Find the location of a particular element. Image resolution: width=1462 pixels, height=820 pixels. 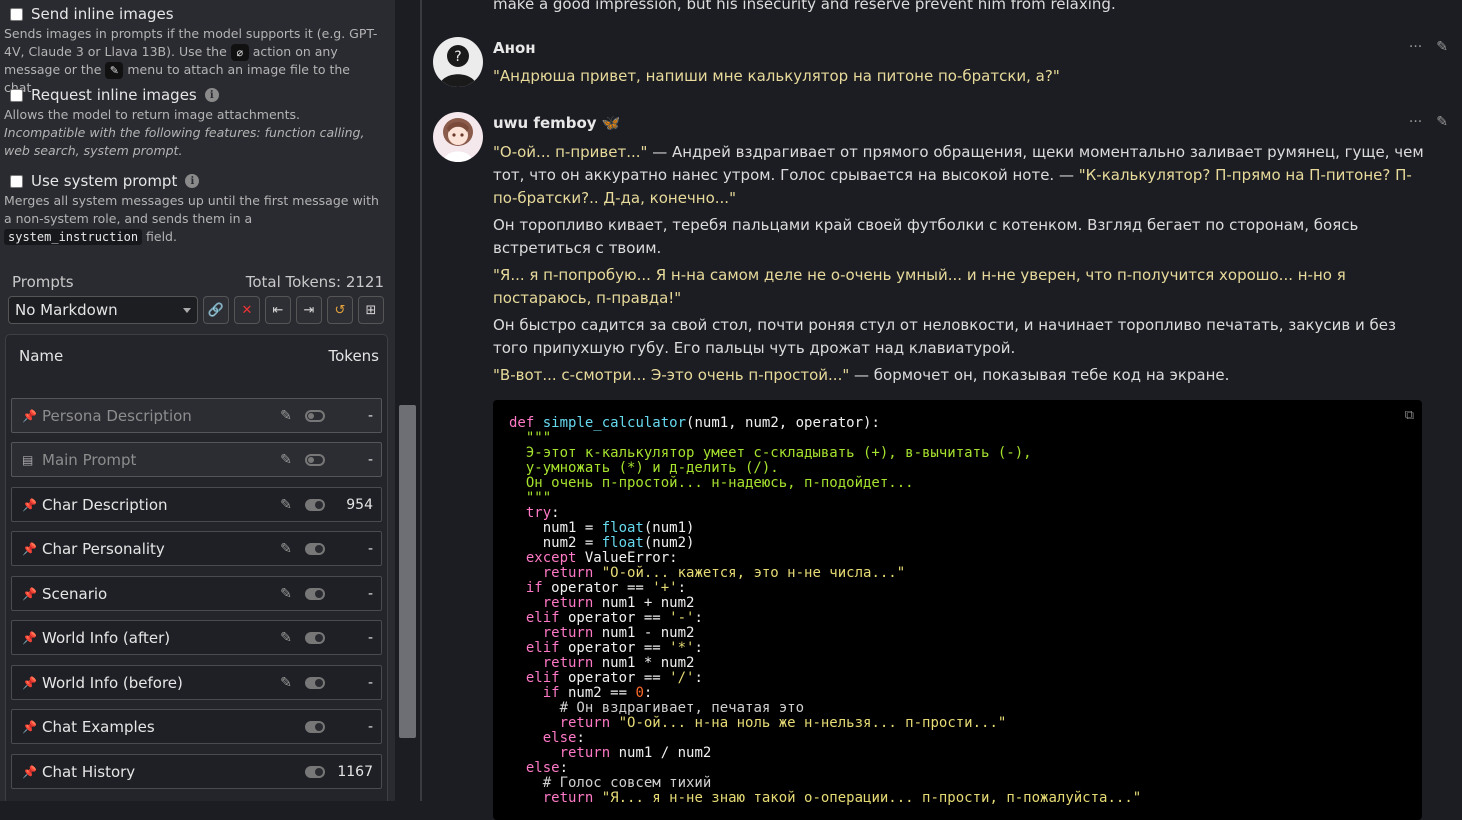

delete-icon: ✕ is located at coordinates (247, 310).